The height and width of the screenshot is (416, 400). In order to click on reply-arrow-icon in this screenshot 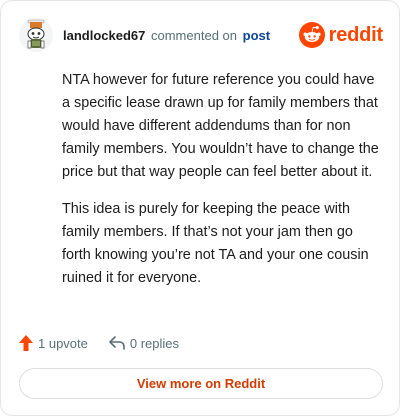, I will do `click(117, 343)`.